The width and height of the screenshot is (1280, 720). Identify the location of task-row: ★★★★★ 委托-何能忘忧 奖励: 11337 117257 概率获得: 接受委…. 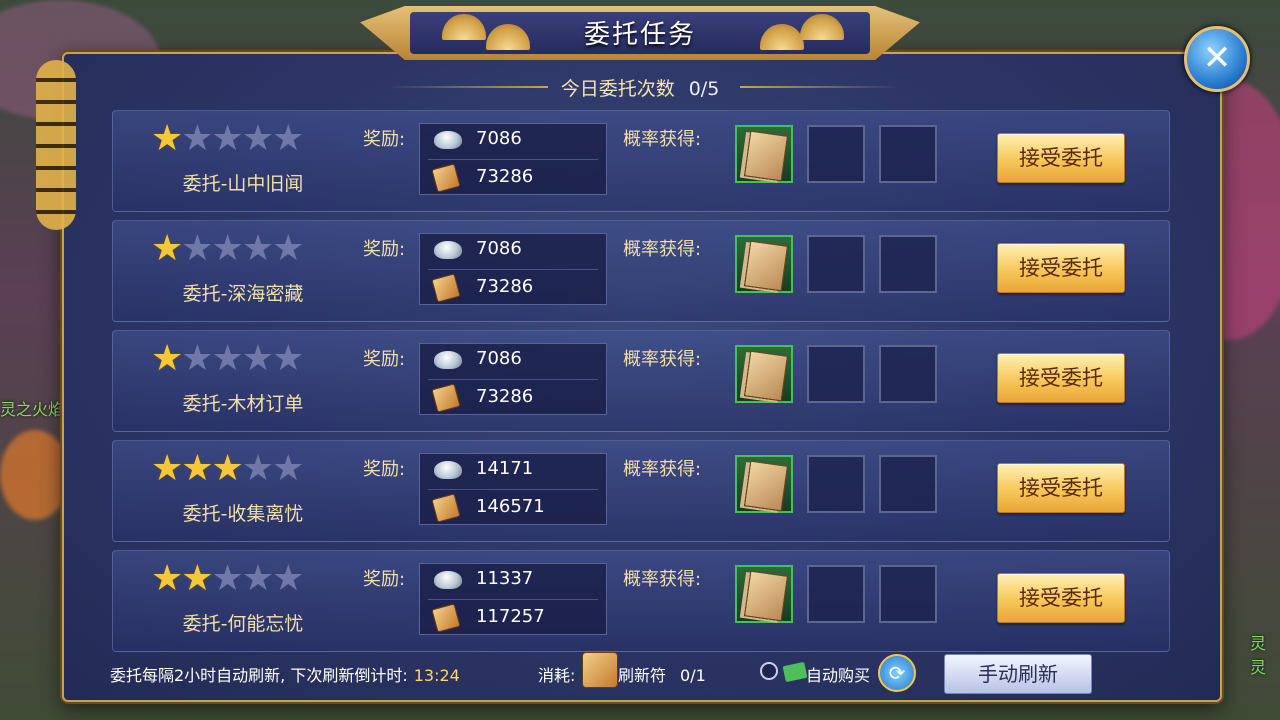
(641, 601).